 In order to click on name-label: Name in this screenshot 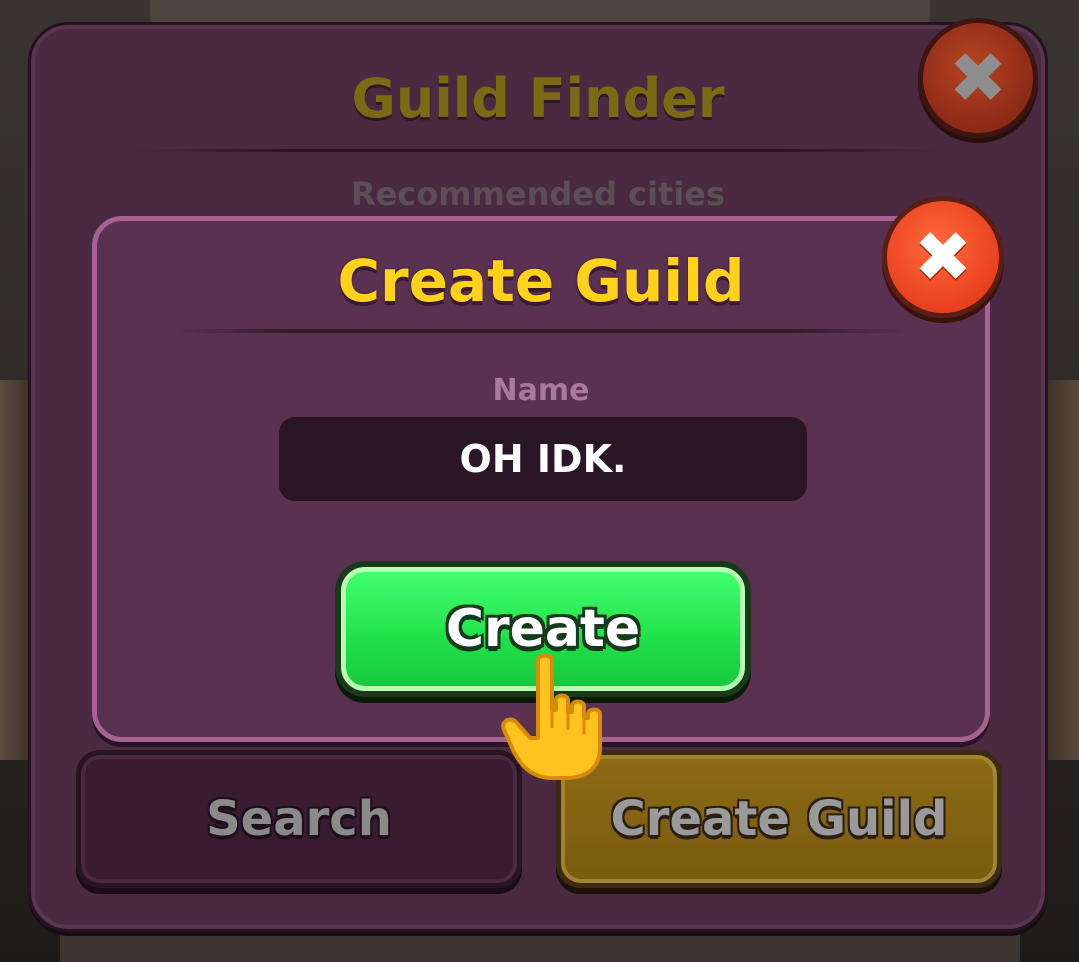, I will do `click(541, 390)`.